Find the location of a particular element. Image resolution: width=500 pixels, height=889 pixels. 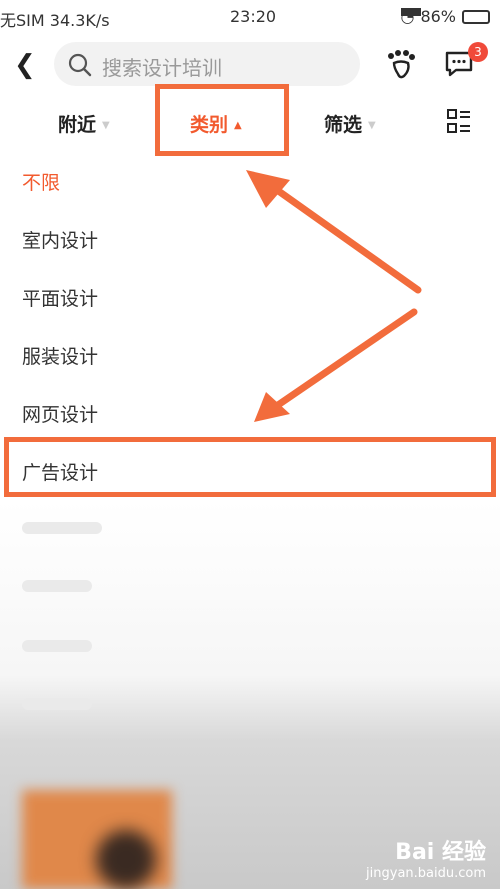

watermark-site: jingyan.baidu.com is located at coordinates (426, 873).